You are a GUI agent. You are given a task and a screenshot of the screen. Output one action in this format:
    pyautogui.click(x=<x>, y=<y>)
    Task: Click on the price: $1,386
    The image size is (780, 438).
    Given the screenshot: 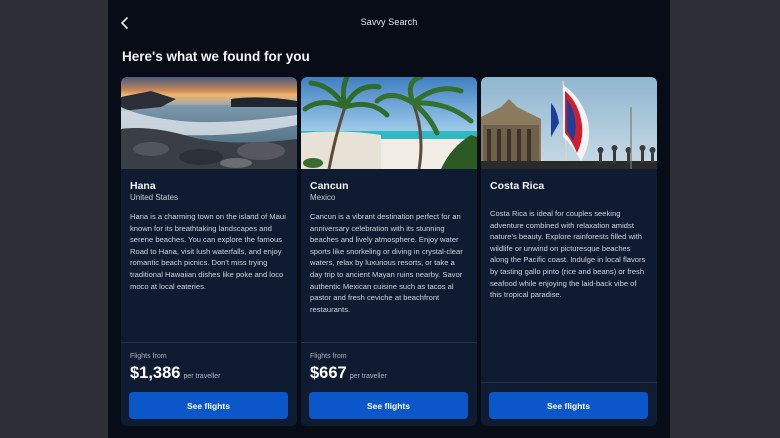 What is the action you would take?
    pyautogui.click(x=155, y=373)
    